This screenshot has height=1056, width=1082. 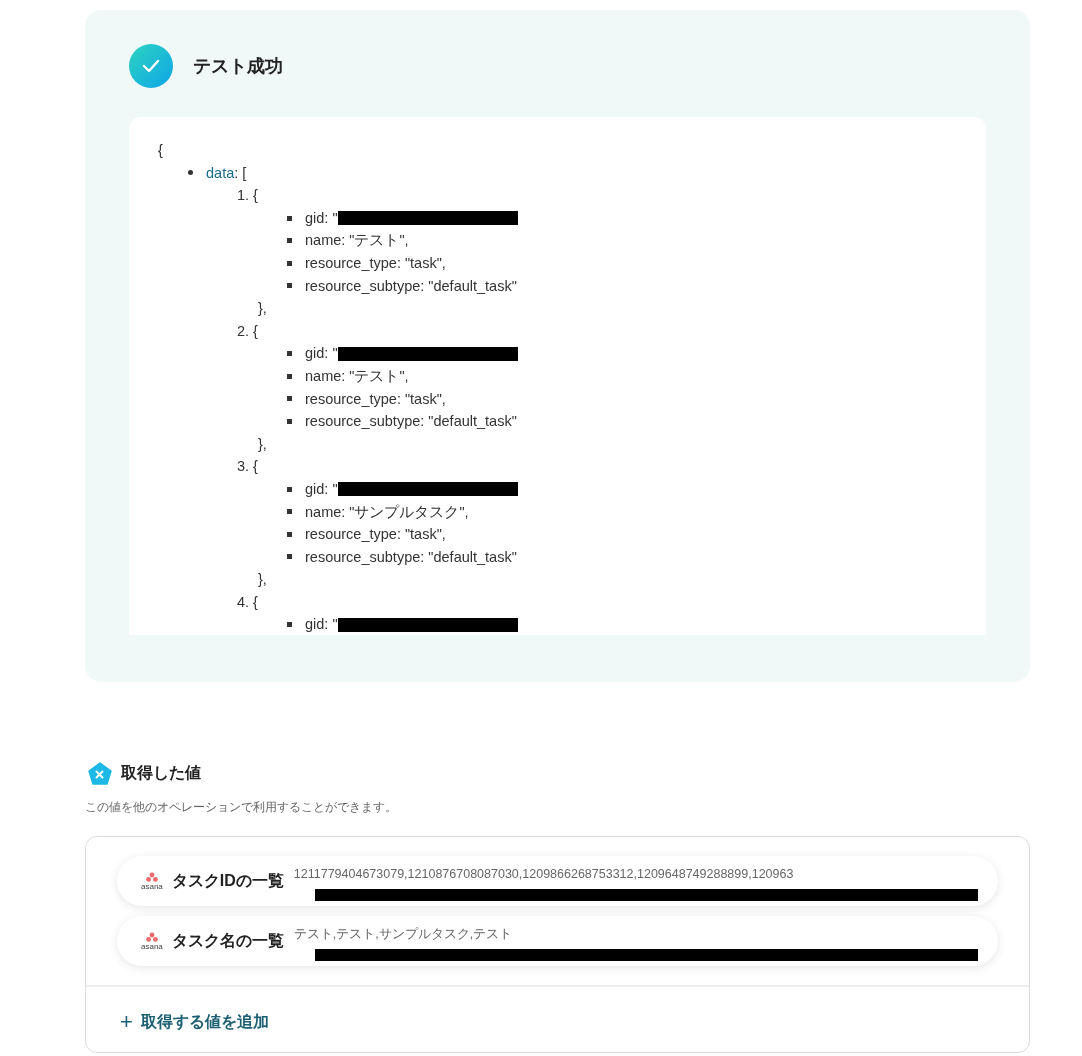 I want to click on check-icon, so click(x=151, y=66).